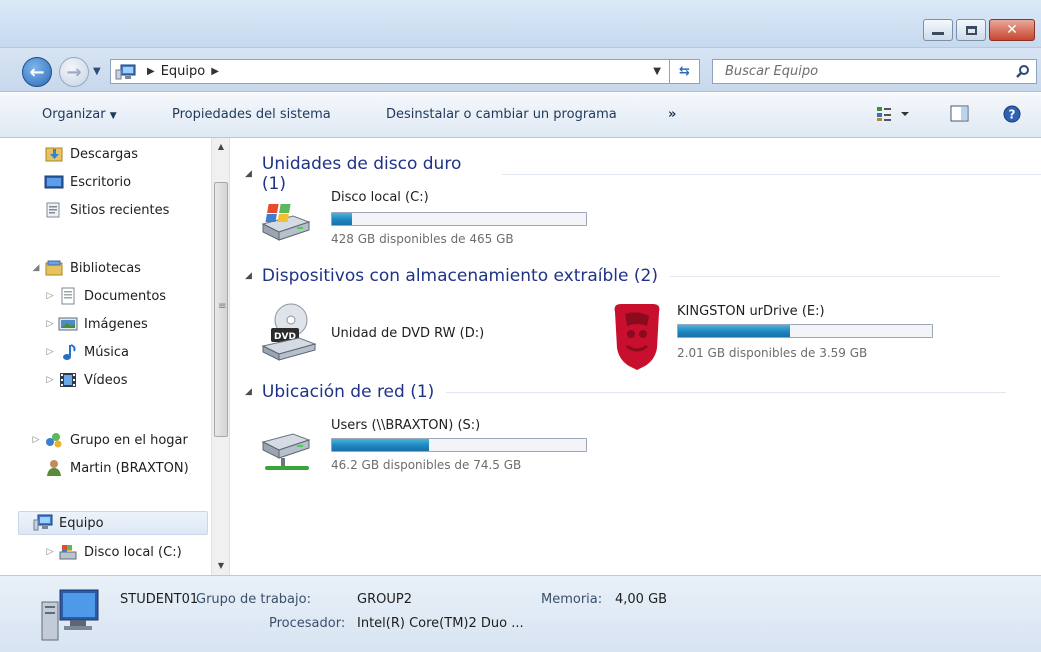 The width and height of the screenshot is (1041, 652). I want to click on nav-item-documentos: ▷ Documentos, so click(105, 296).